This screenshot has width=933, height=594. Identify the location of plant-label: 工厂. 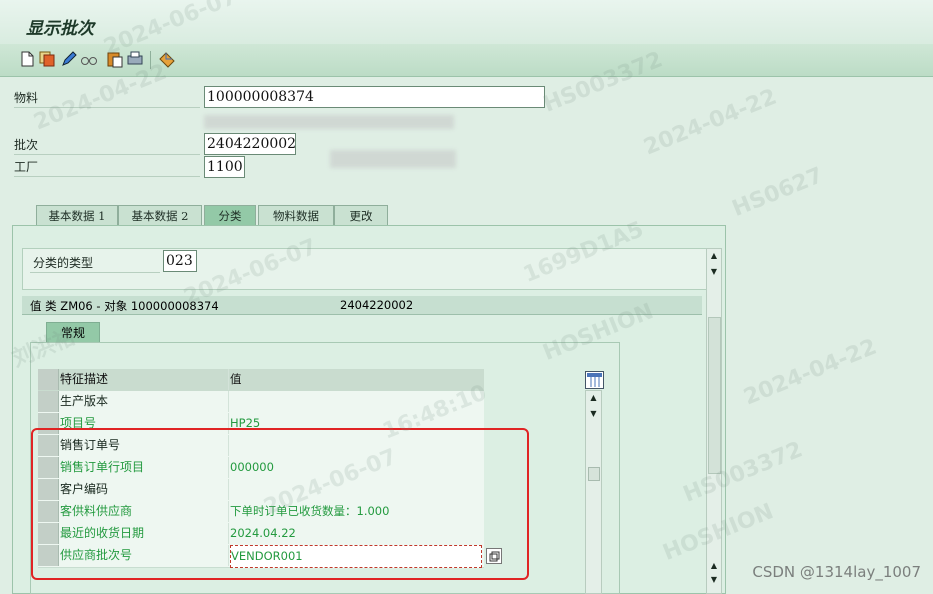
(26, 167).